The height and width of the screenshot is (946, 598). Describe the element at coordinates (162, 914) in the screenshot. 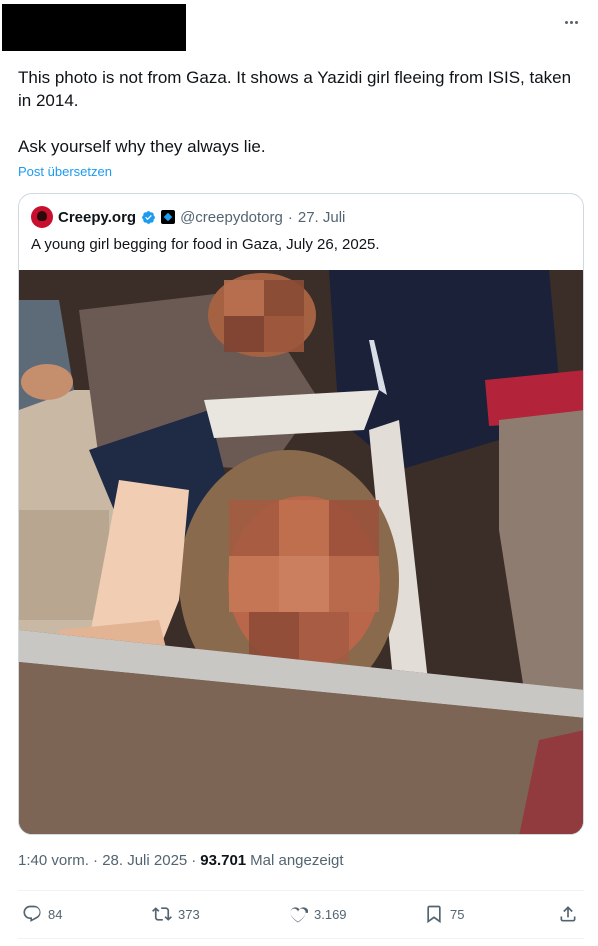

I see `repost-icon` at that location.